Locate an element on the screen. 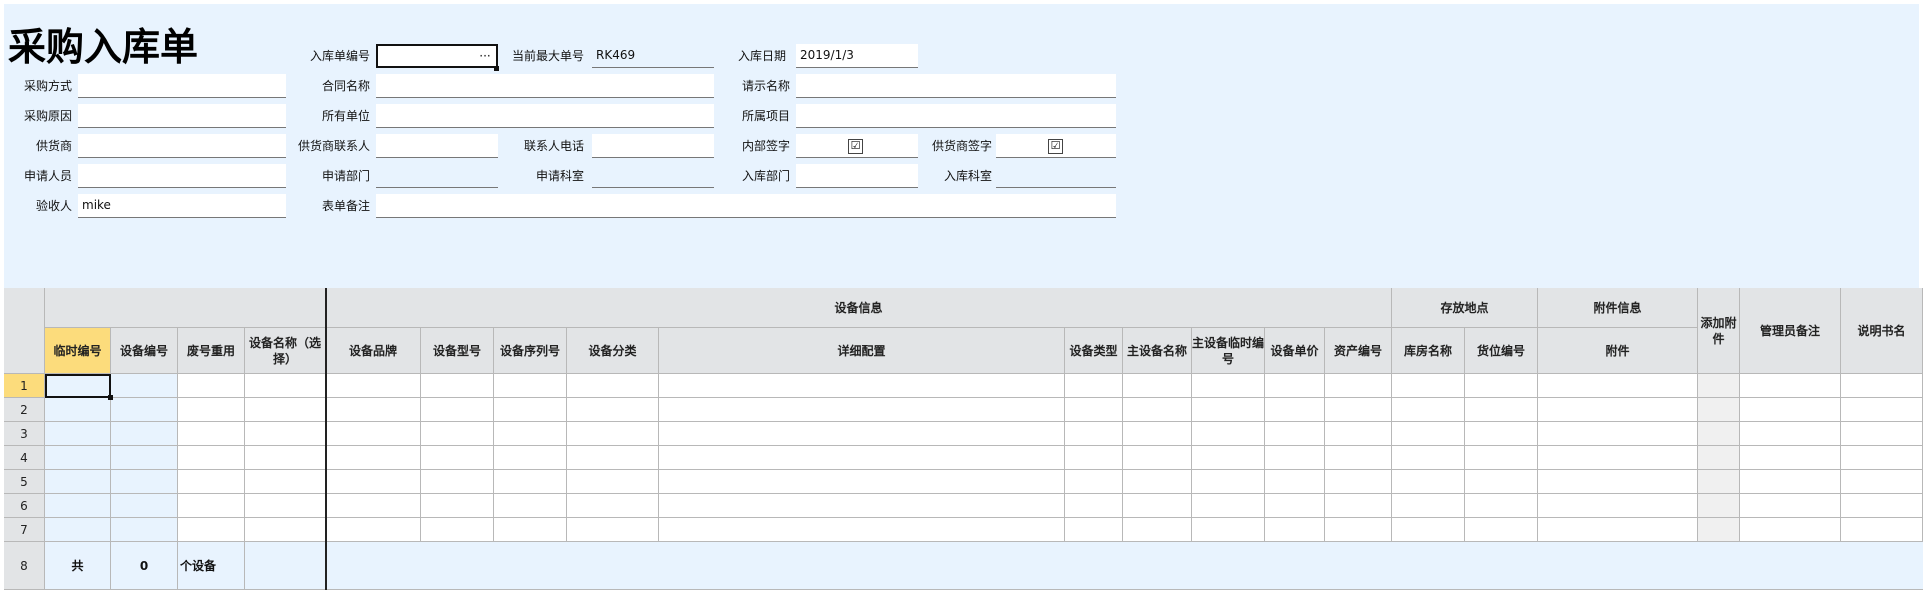  row-header: 6 is located at coordinates (24, 506).